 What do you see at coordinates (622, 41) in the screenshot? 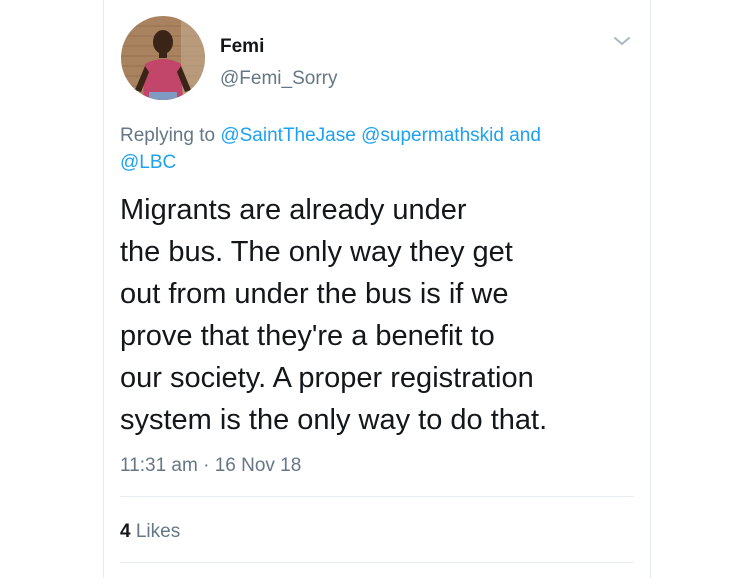
I see `chevron-down-icon` at bounding box center [622, 41].